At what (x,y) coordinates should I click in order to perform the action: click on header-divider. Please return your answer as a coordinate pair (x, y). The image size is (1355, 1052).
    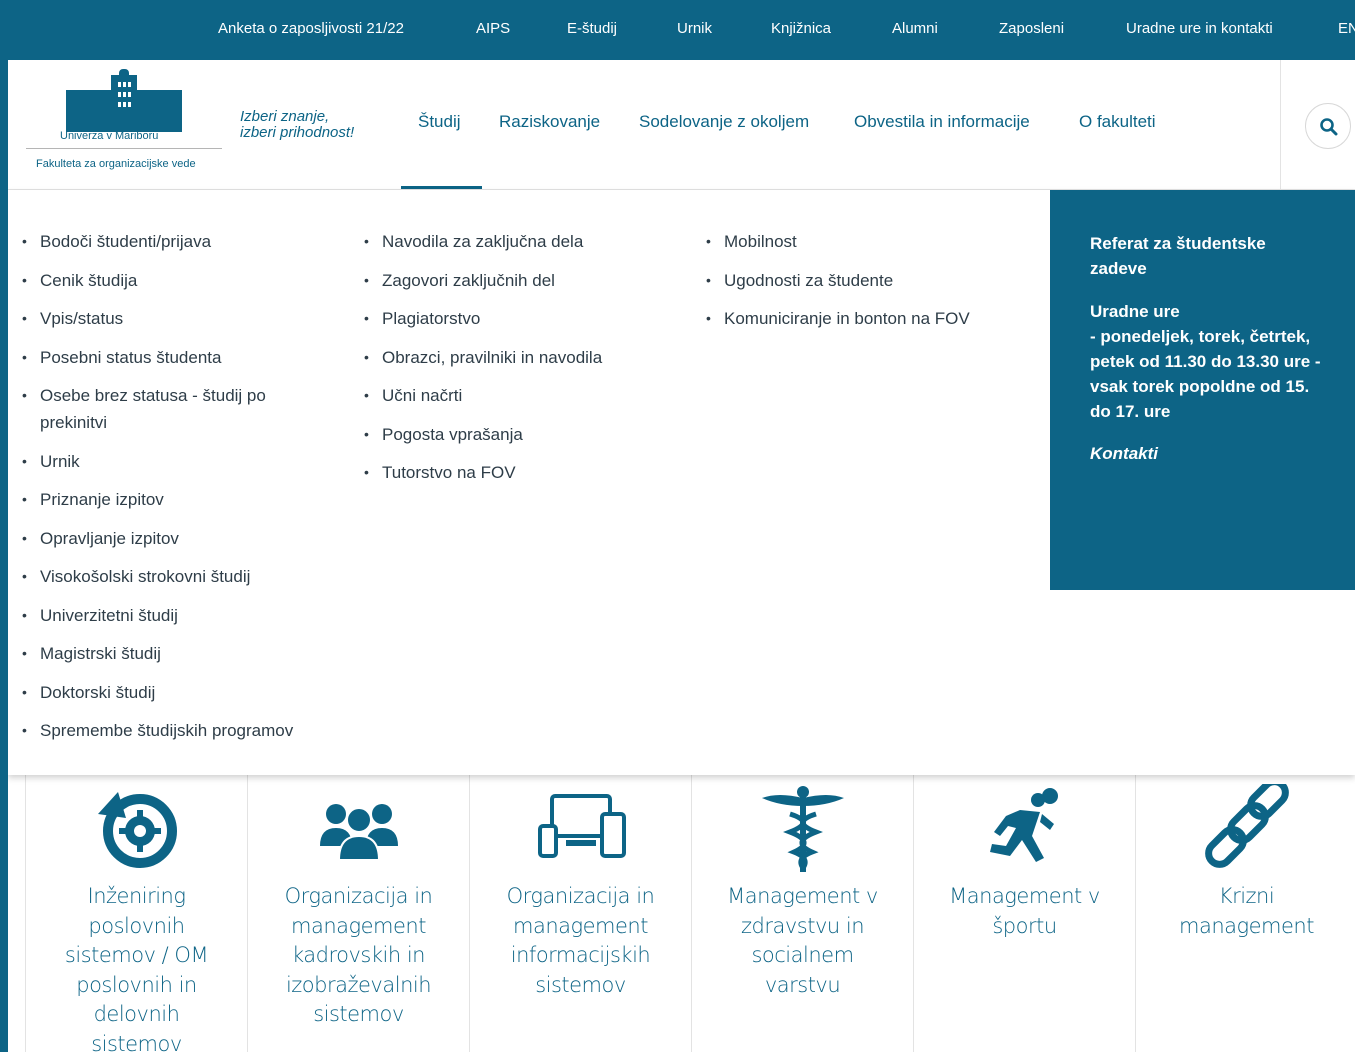
    Looking at the image, I should click on (1280, 125).